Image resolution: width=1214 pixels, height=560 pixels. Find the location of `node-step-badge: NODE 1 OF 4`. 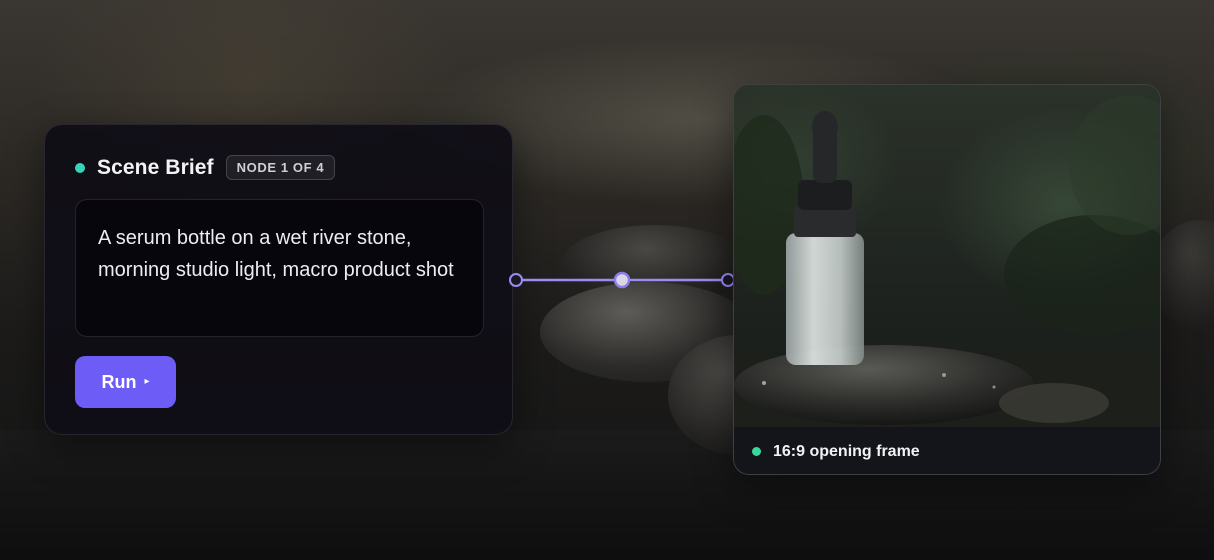

node-step-badge: NODE 1 OF 4 is located at coordinates (280, 167).